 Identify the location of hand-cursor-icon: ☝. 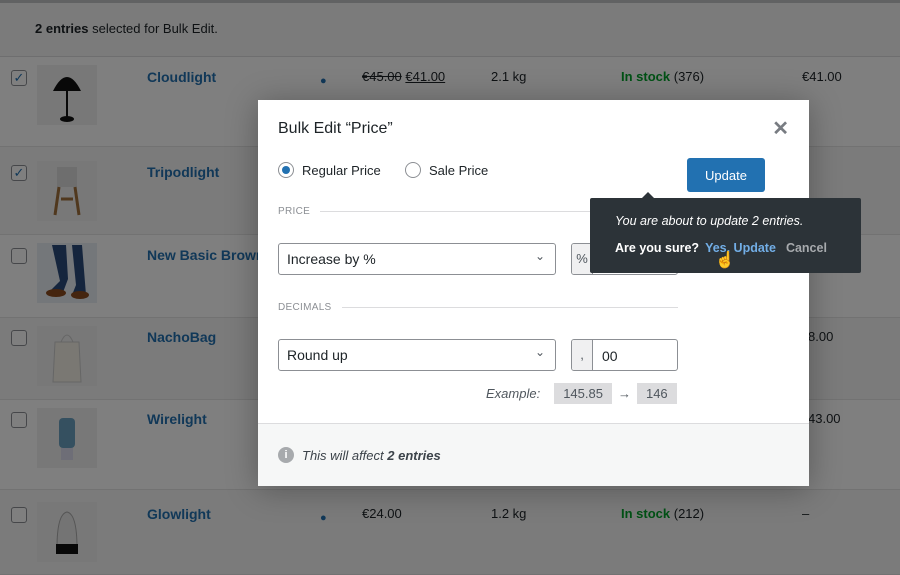
(725, 260).